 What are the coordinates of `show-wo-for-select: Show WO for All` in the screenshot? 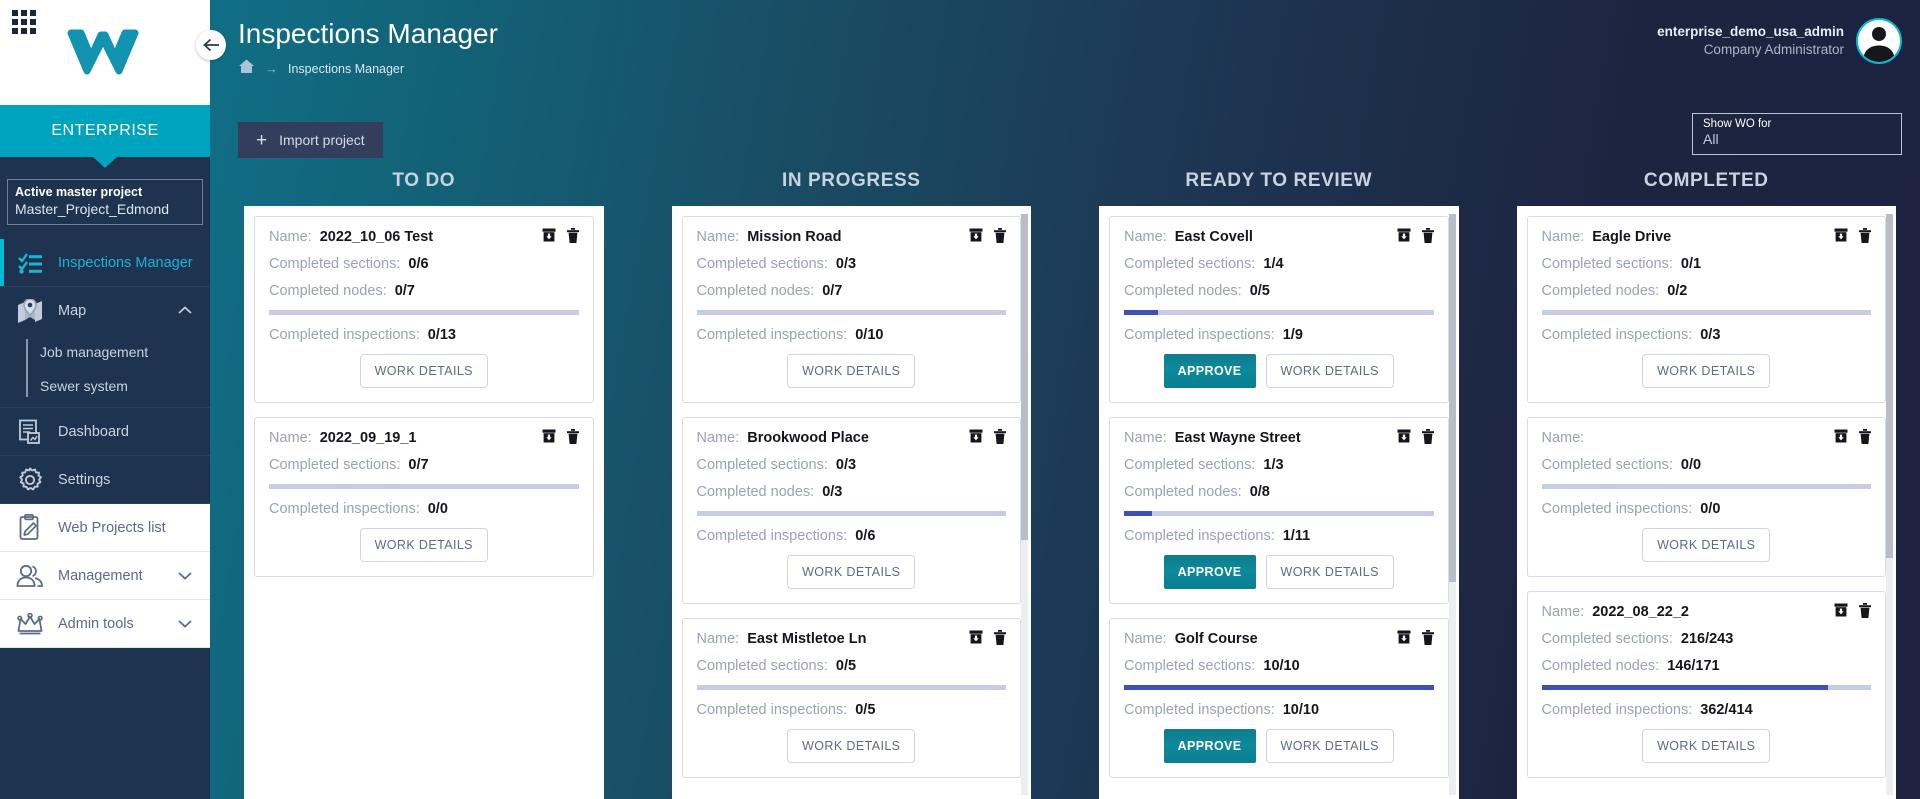 It's located at (1797, 134).